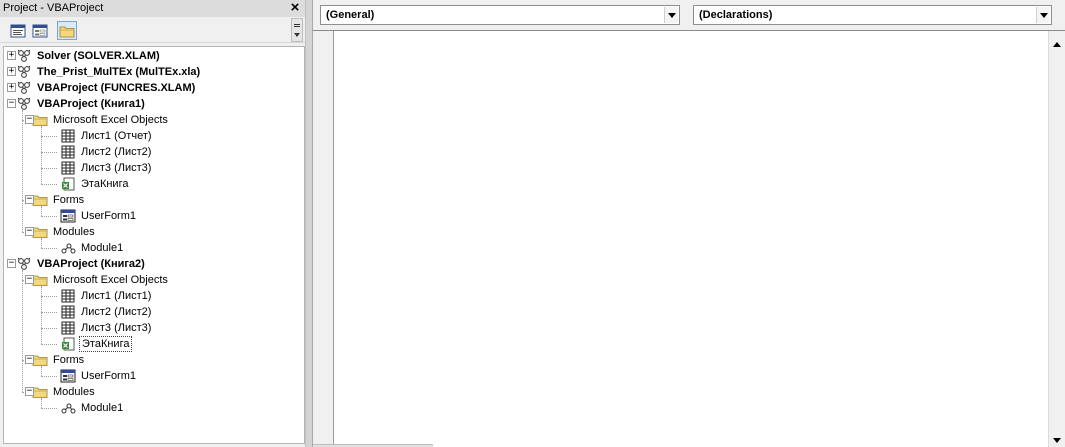 This screenshot has height=447, width=1065. Describe the element at coordinates (68, 248) in the screenshot. I see `module-icon` at that location.